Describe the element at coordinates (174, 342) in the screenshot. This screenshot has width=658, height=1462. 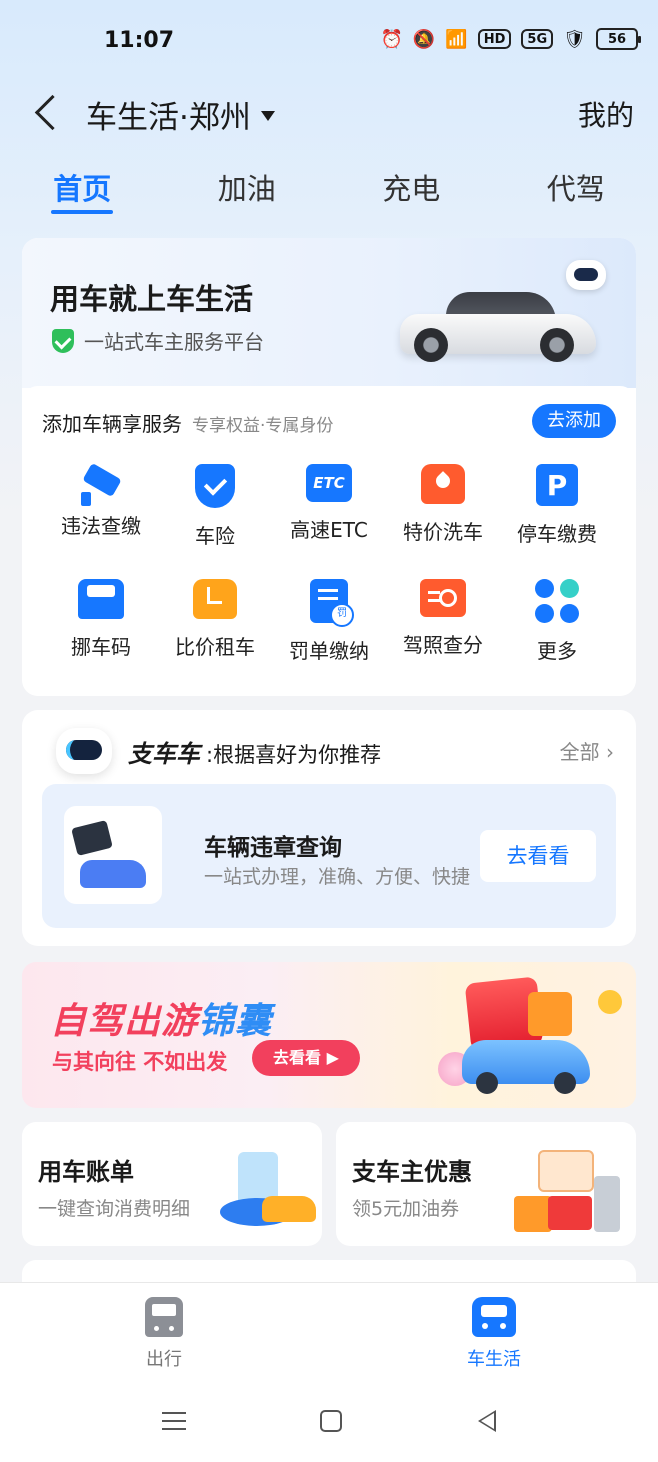
I see `hero-subtitle: 一站式车主服务平台` at that location.